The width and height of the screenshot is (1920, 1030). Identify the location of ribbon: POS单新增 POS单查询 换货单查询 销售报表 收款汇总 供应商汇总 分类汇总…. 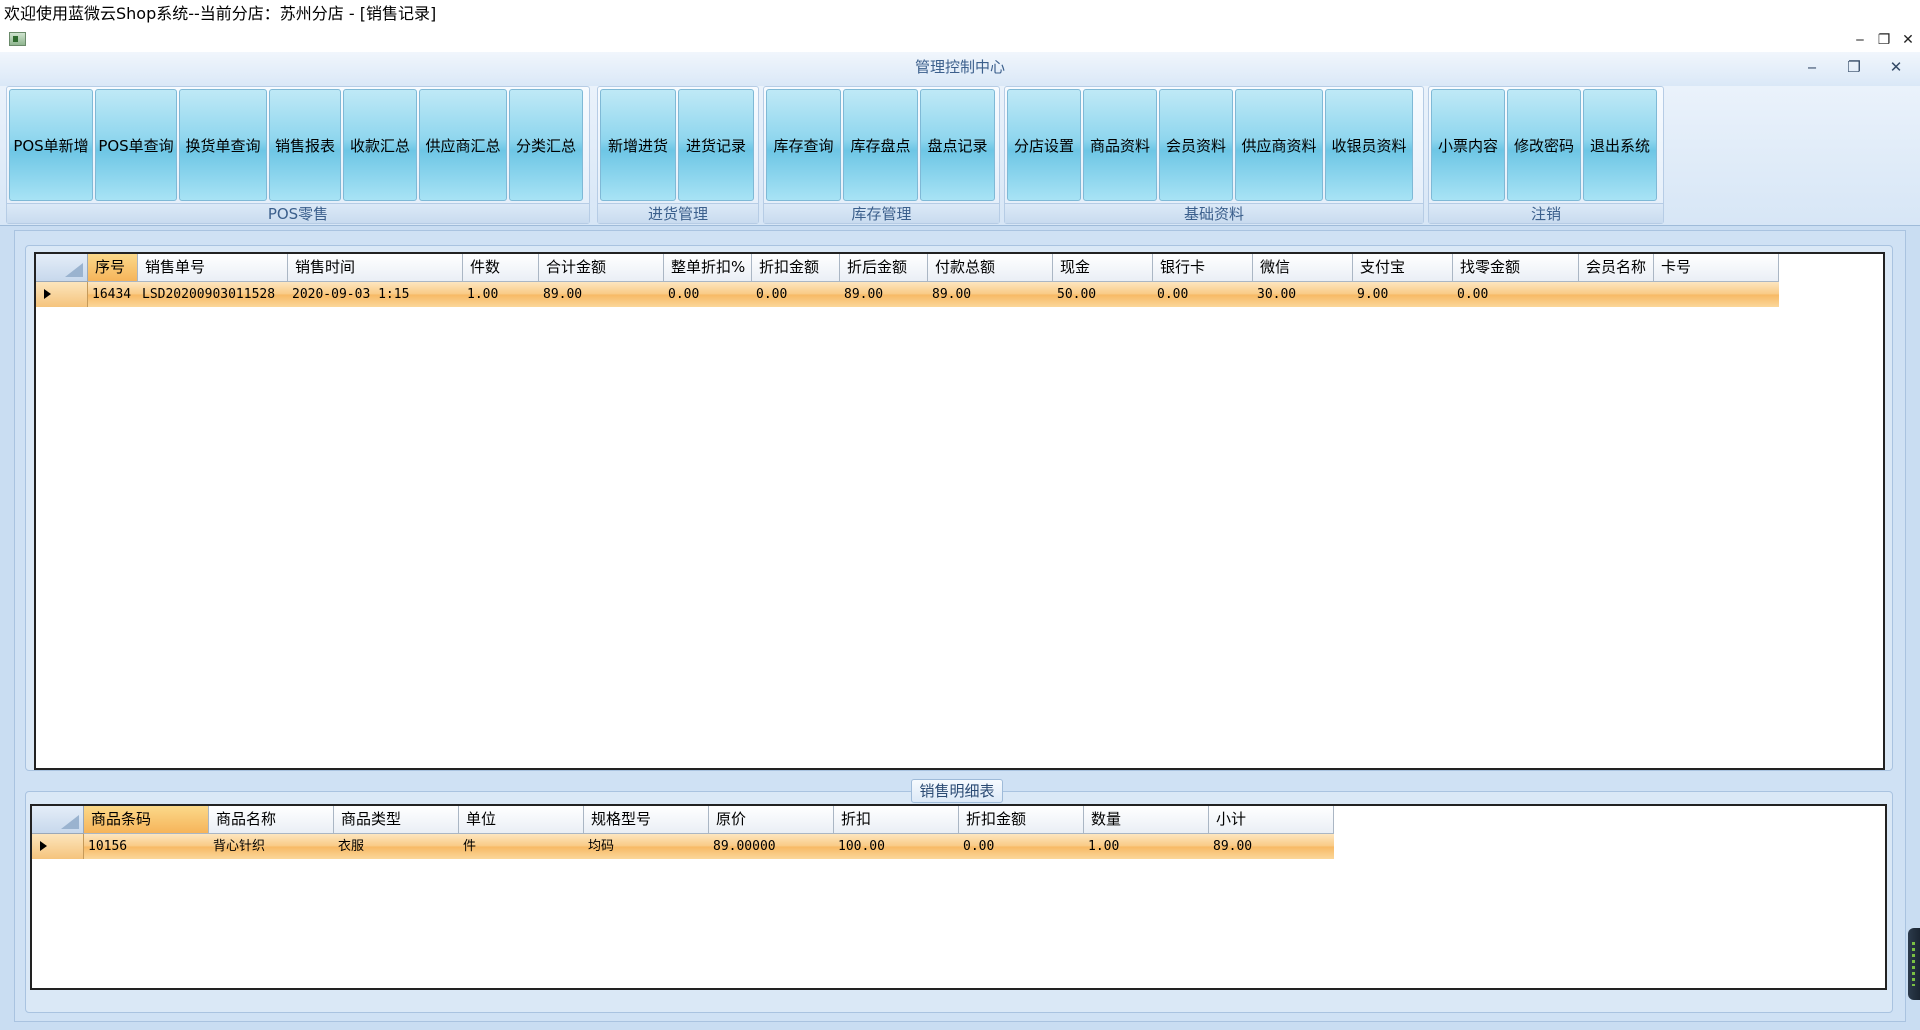
(960, 156).